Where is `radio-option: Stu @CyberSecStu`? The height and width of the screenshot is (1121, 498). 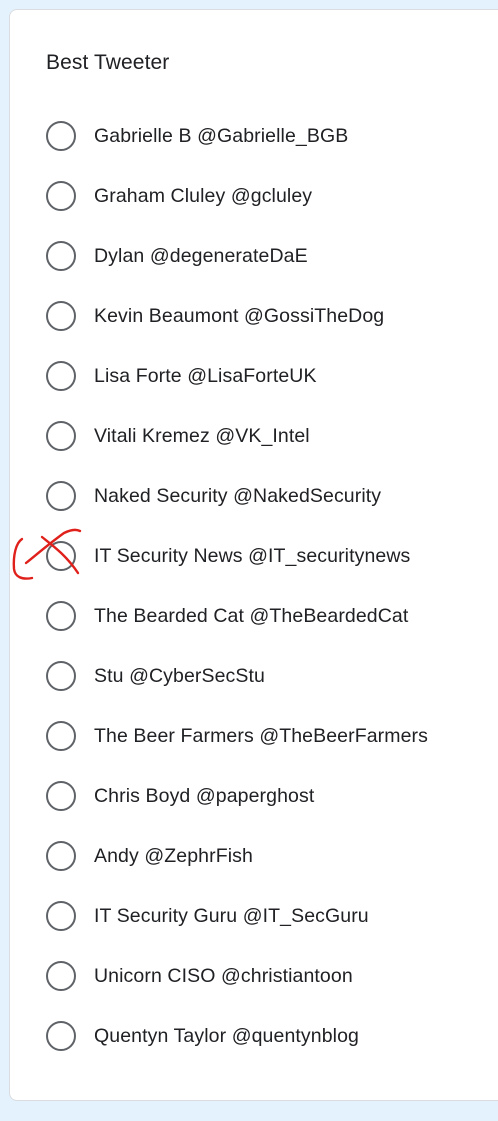
radio-option: Stu @CyberSecStu is located at coordinates (254, 676).